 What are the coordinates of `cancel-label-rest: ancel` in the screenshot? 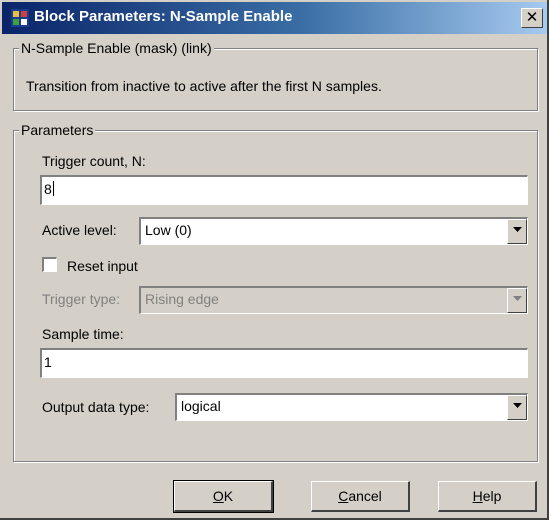 It's located at (365, 496).